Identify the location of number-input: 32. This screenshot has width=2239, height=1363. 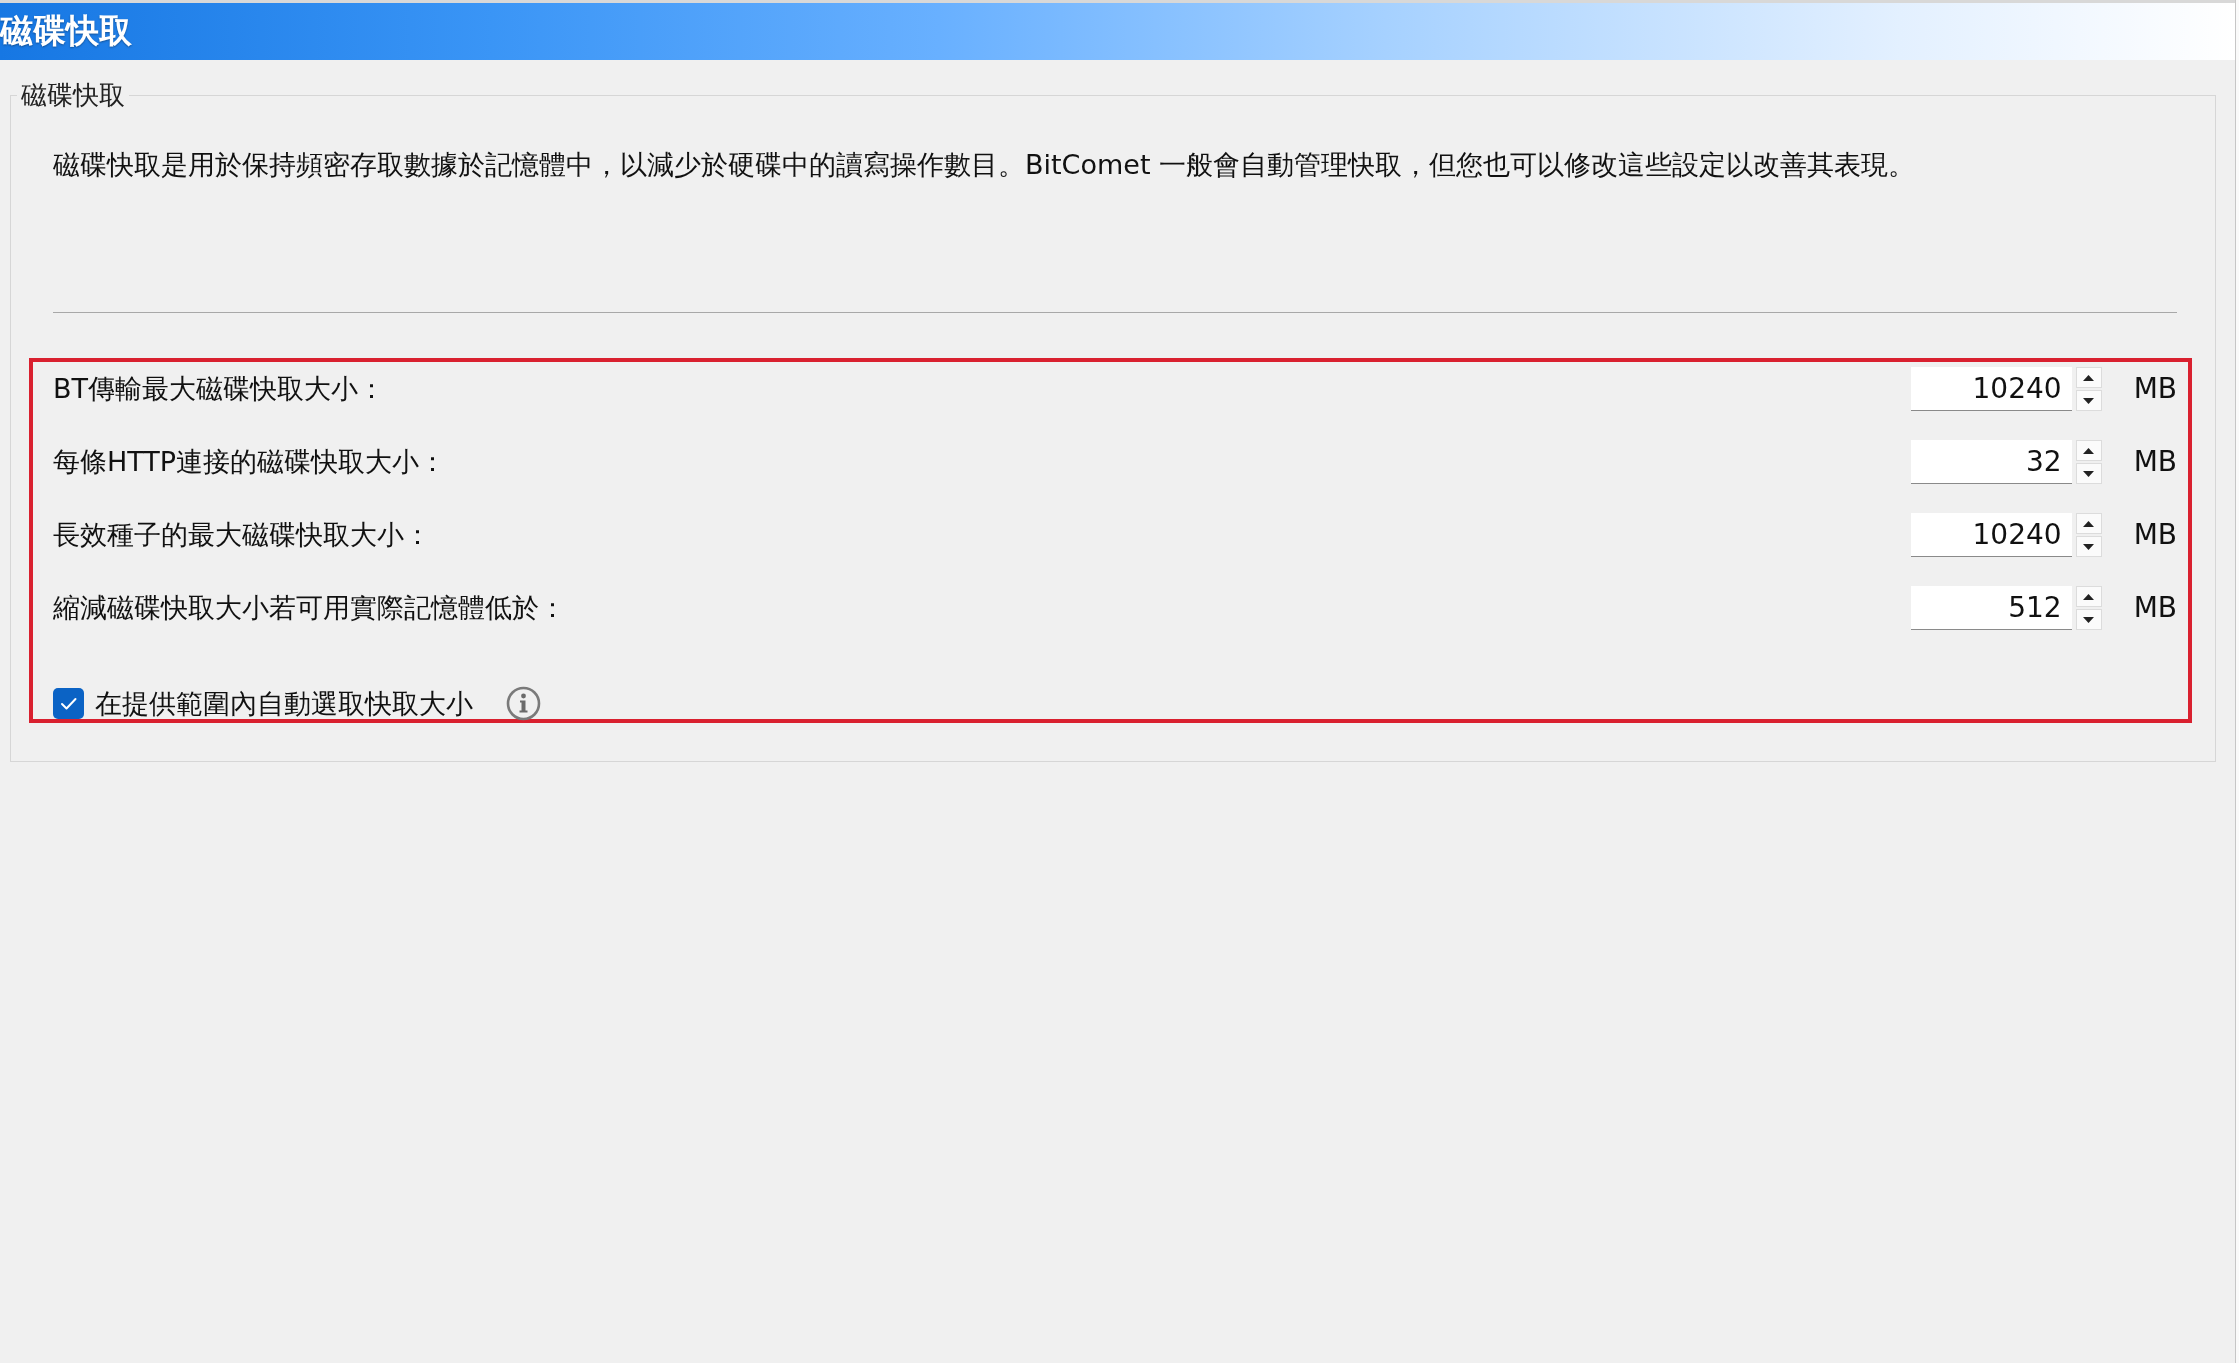
(1991, 462).